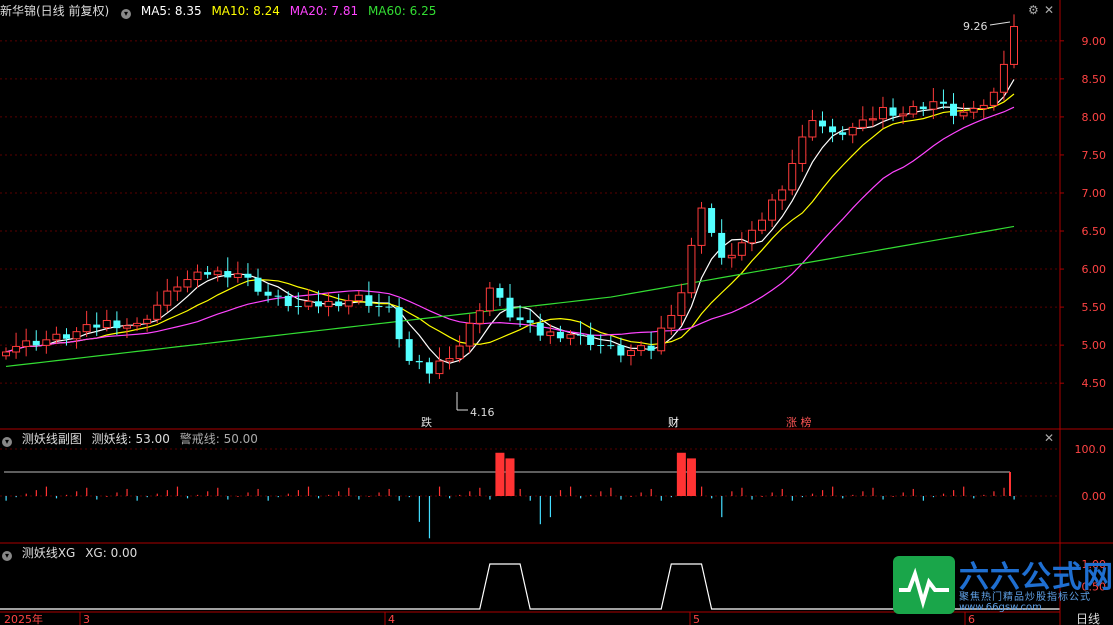  Describe the element at coordinates (126, 14) in the screenshot. I see `expand-icon: ▾` at that location.